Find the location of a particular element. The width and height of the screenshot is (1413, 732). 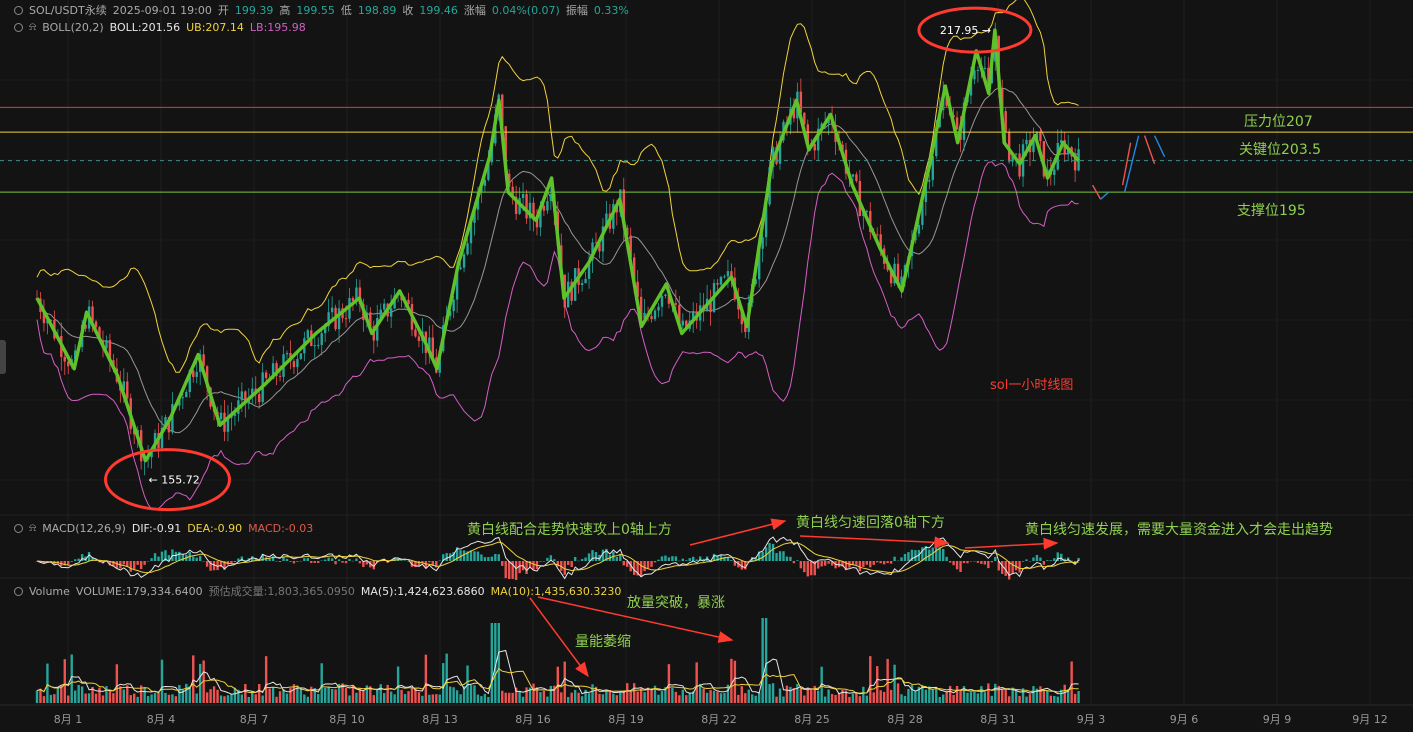

key-level-label: 关键位203.5 is located at coordinates (1280, 150).